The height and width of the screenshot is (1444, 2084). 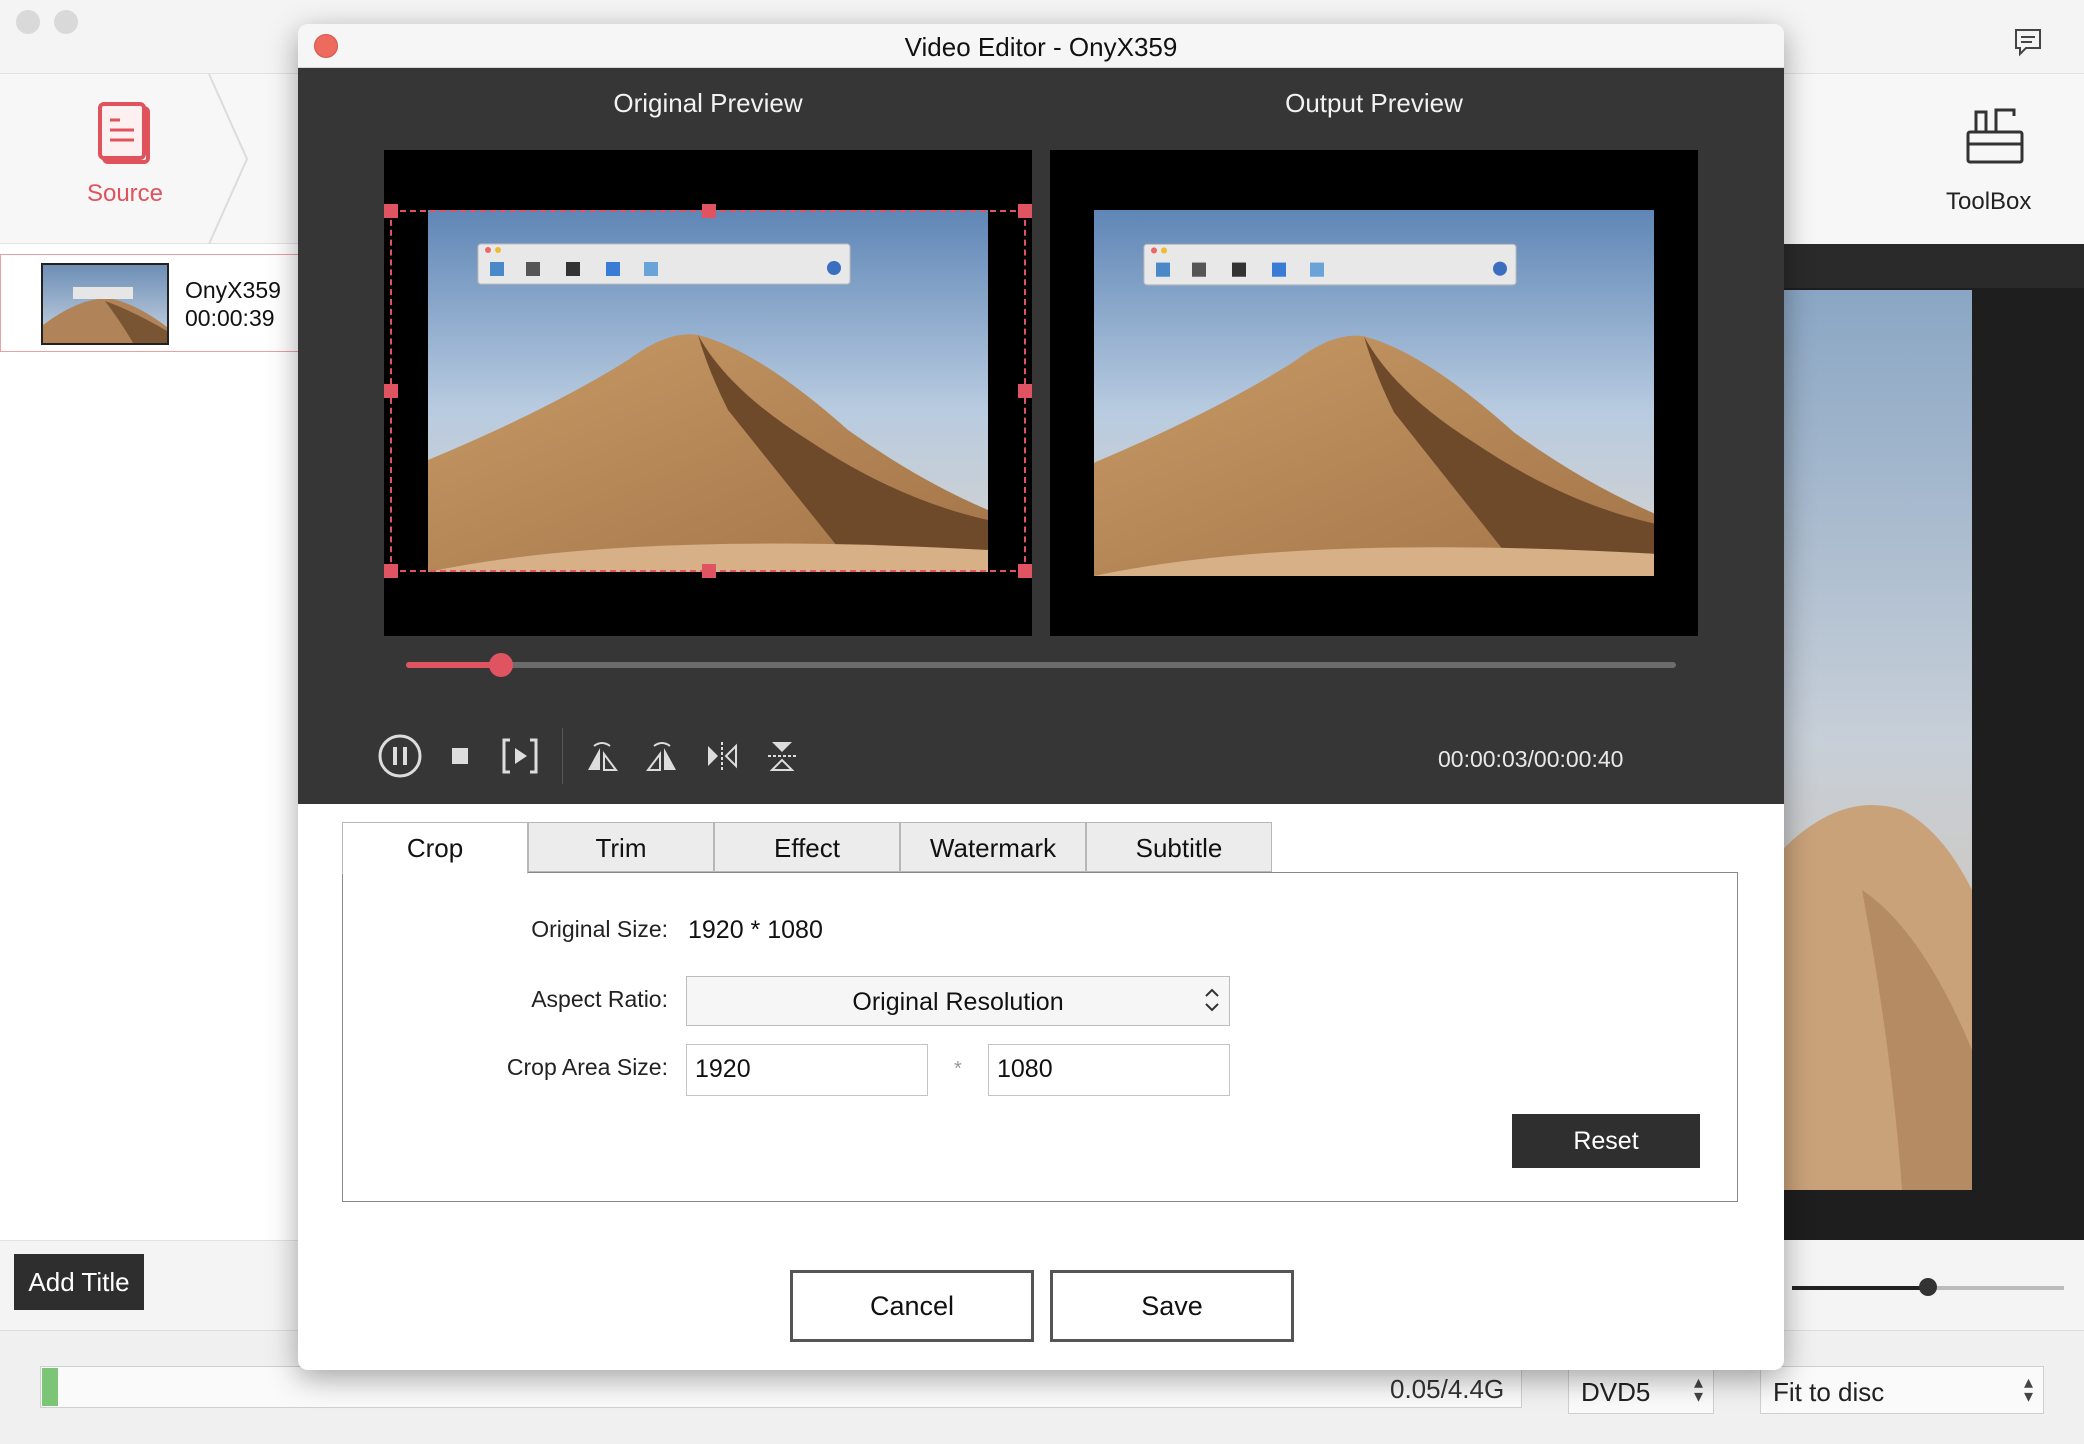 I want to click on next-frame-button, so click(x=520, y=756).